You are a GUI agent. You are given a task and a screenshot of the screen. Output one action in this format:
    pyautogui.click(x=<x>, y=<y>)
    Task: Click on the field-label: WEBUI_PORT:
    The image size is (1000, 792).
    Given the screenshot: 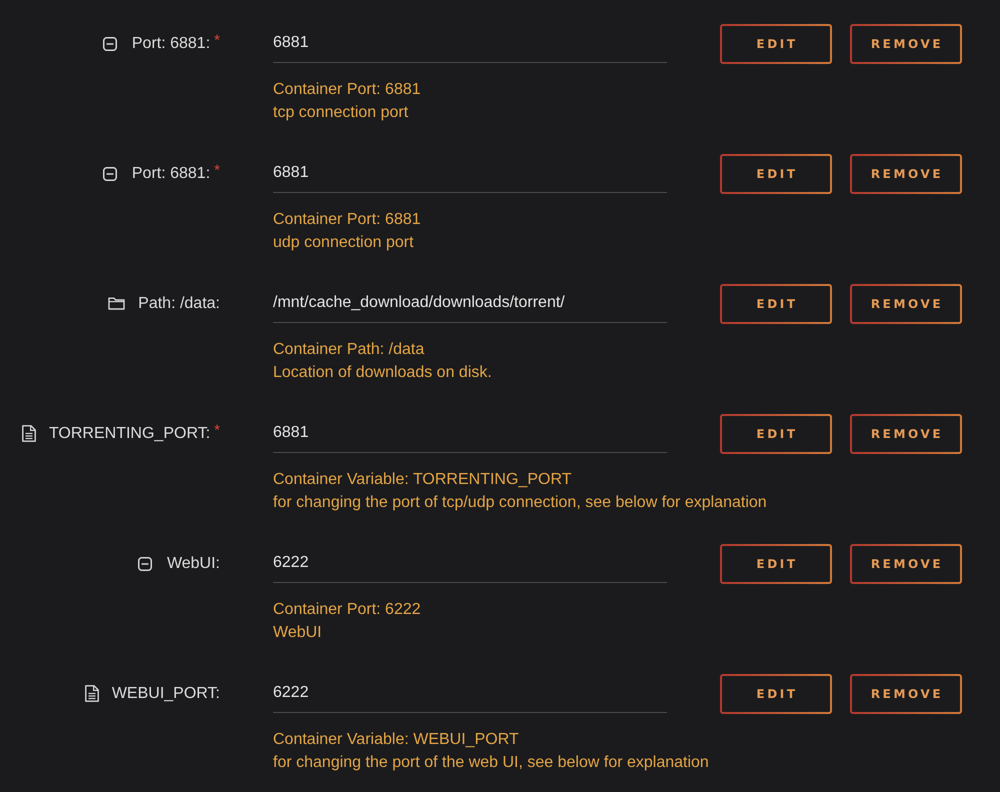 What is the action you would take?
    pyautogui.click(x=166, y=693)
    